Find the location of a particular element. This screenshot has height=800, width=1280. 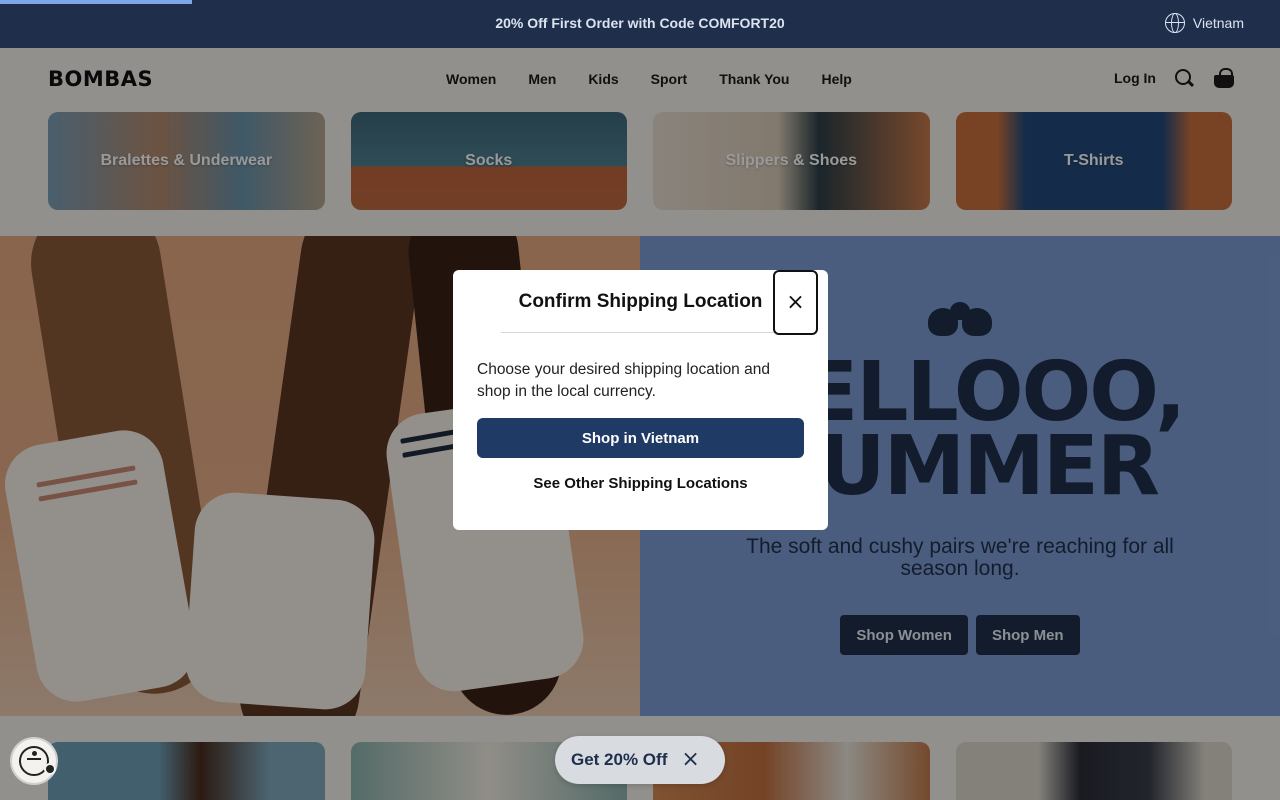

shop-in-vietnam-button: Shop in Vietnam is located at coordinates (640, 438).